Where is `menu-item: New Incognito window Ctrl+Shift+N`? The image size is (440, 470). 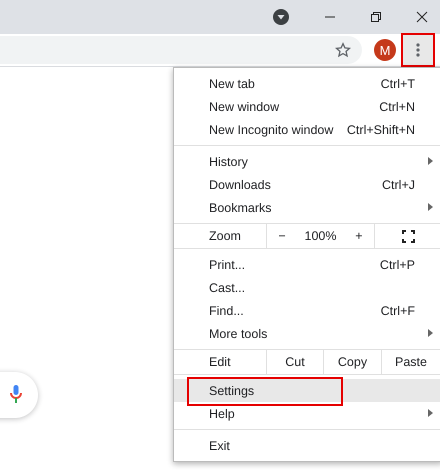 menu-item: New Incognito window Ctrl+Shift+N is located at coordinates (307, 129).